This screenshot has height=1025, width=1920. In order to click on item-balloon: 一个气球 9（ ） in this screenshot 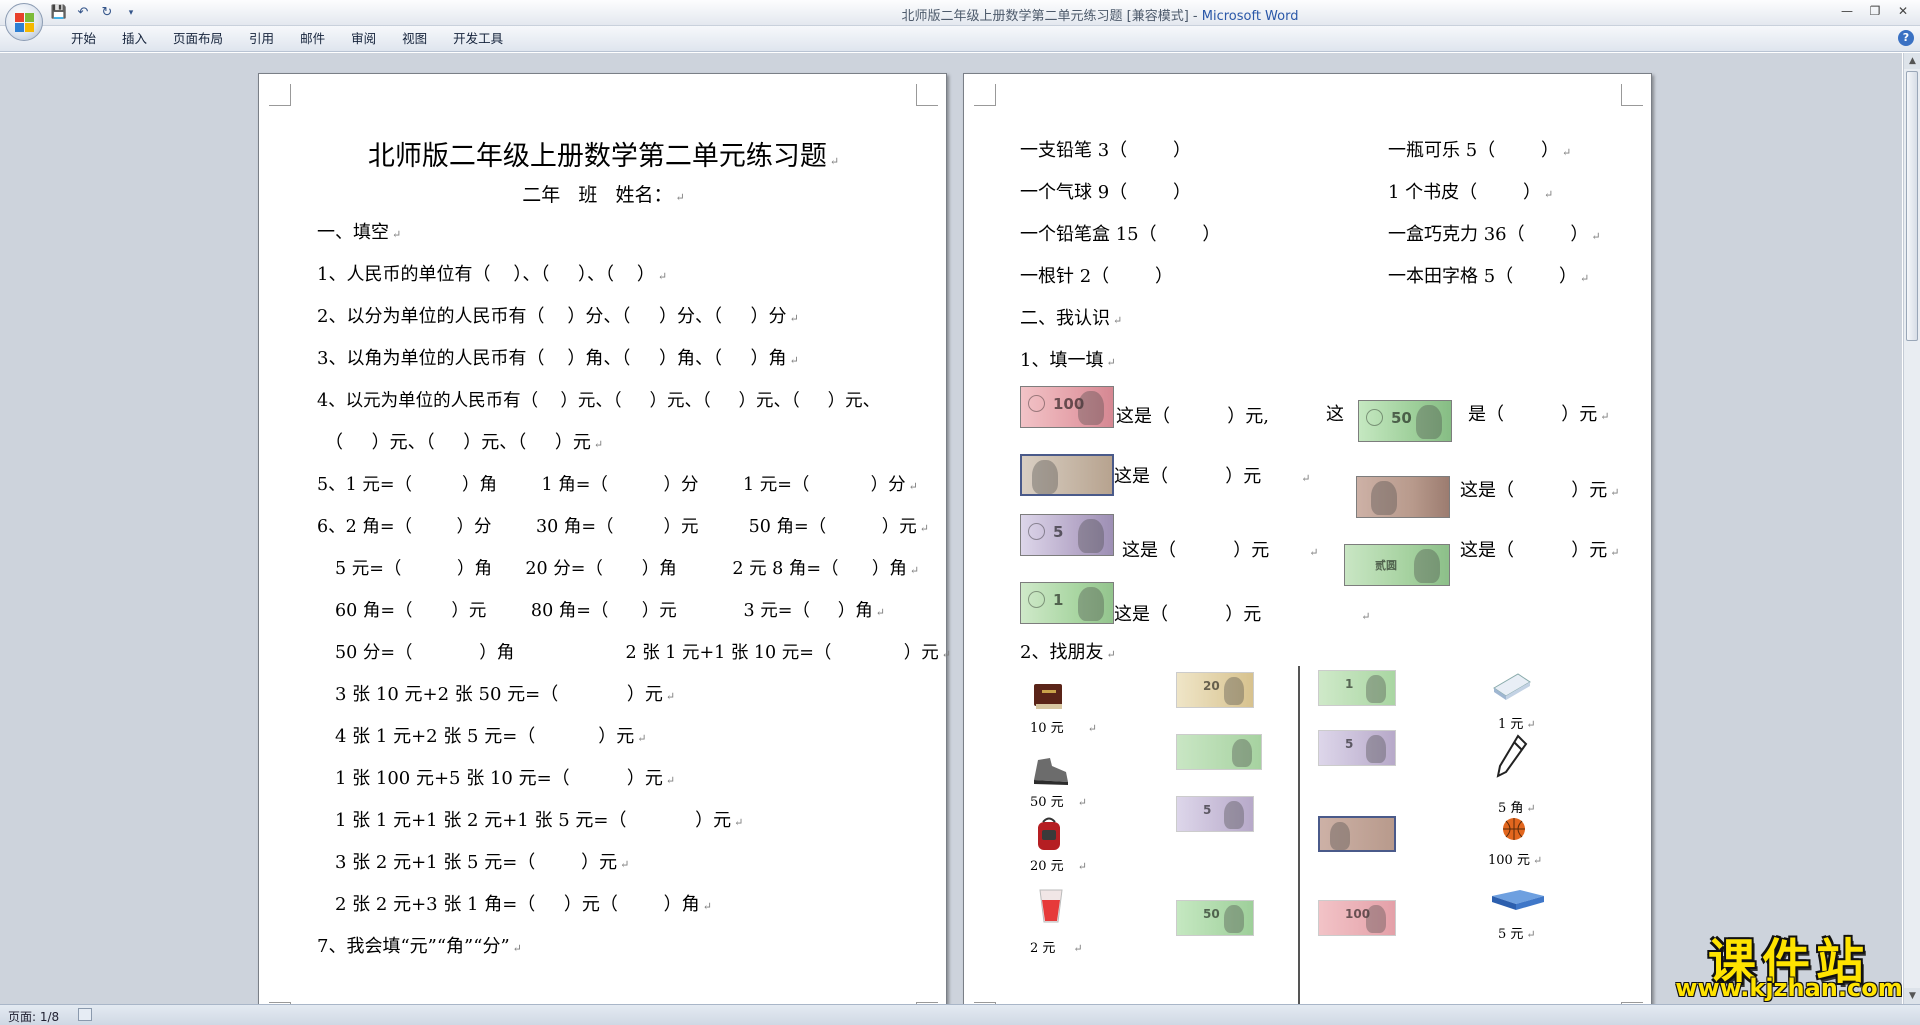, I will do `click(1105, 193)`.